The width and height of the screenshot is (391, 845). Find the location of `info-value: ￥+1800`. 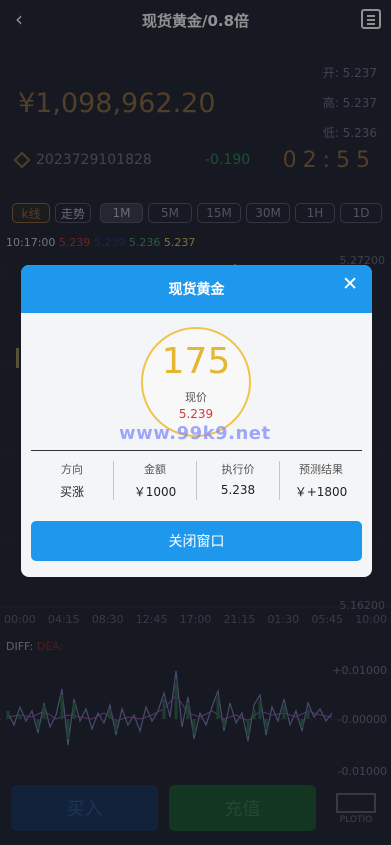

info-value: ￥+1800 is located at coordinates (321, 492).